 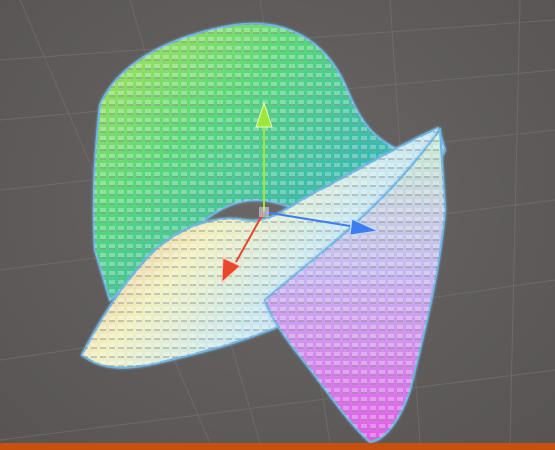 What do you see at coordinates (264, 212) in the screenshot?
I see `gizmo-center-handle` at bounding box center [264, 212].